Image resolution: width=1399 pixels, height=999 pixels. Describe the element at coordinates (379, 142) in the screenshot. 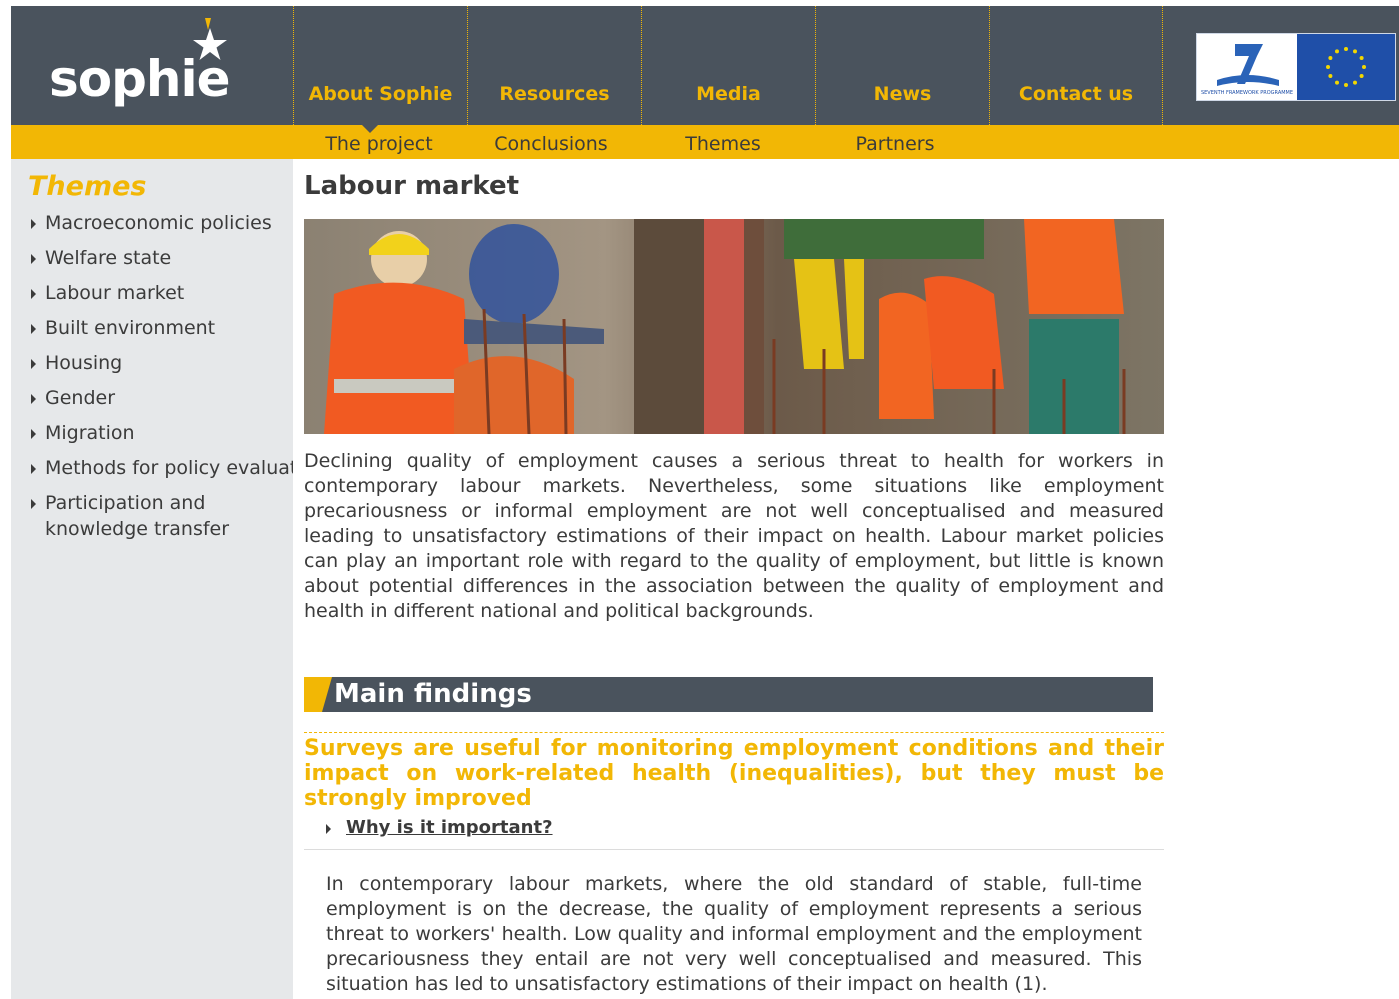

I see `subnav-the-project: The project` at that location.